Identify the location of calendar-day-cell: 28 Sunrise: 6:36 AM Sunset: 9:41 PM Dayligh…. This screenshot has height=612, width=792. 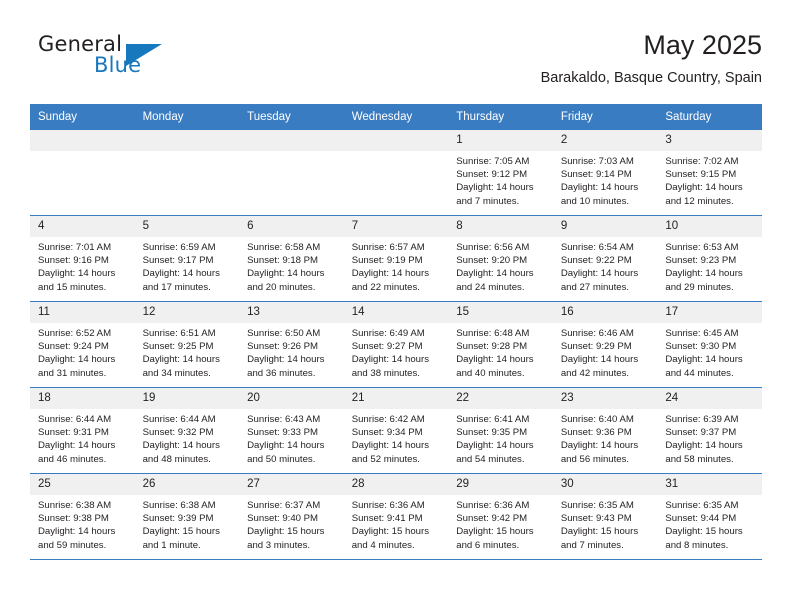
(396, 516).